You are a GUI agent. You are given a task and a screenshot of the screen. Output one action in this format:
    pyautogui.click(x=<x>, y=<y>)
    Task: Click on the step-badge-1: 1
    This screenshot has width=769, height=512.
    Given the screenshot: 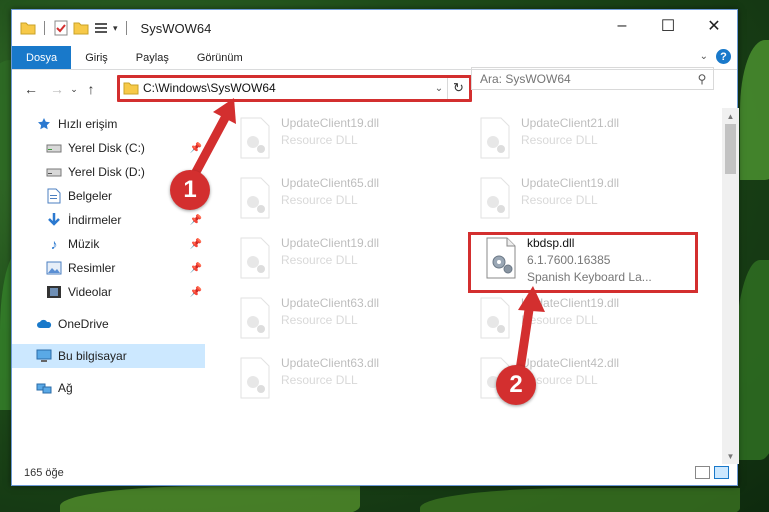 What is the action you would take?
    pyautogui.click(x=190, y=190)
    